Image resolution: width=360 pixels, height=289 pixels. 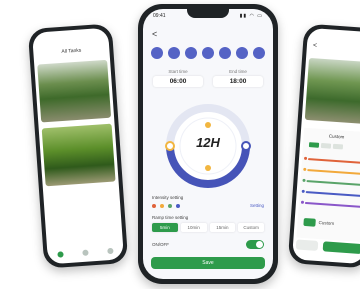 I want to click on save-button, so click(x=341, y=248).